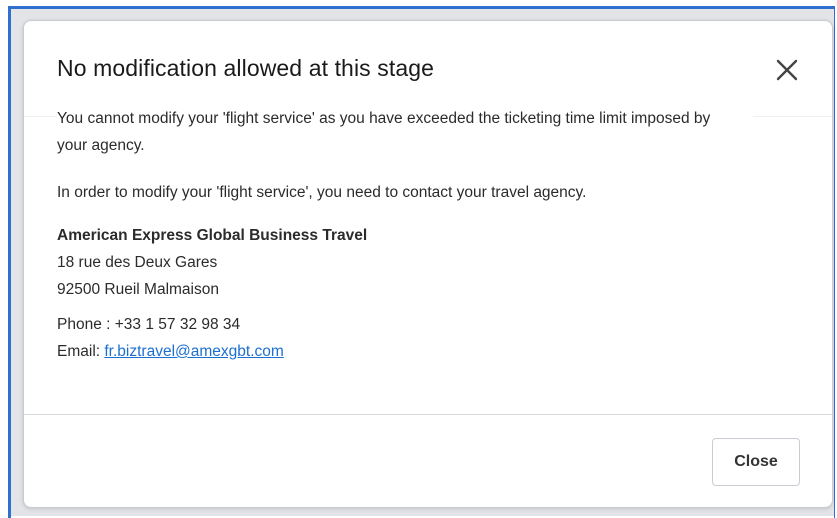  What do you see at coordinates (424, 324) in the screenshot?
I see `agency-phone: Phone : +33 1 57 32 98 34` at bounding box center [424, 324].